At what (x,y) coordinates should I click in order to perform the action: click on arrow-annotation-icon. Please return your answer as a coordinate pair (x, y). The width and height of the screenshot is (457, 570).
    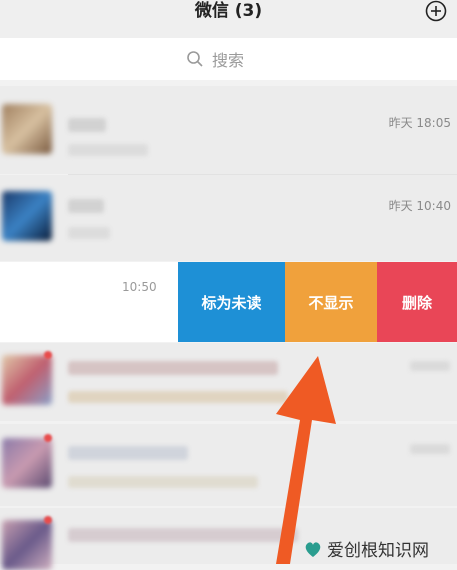
    Looking at the image, I should click on (306, 460).